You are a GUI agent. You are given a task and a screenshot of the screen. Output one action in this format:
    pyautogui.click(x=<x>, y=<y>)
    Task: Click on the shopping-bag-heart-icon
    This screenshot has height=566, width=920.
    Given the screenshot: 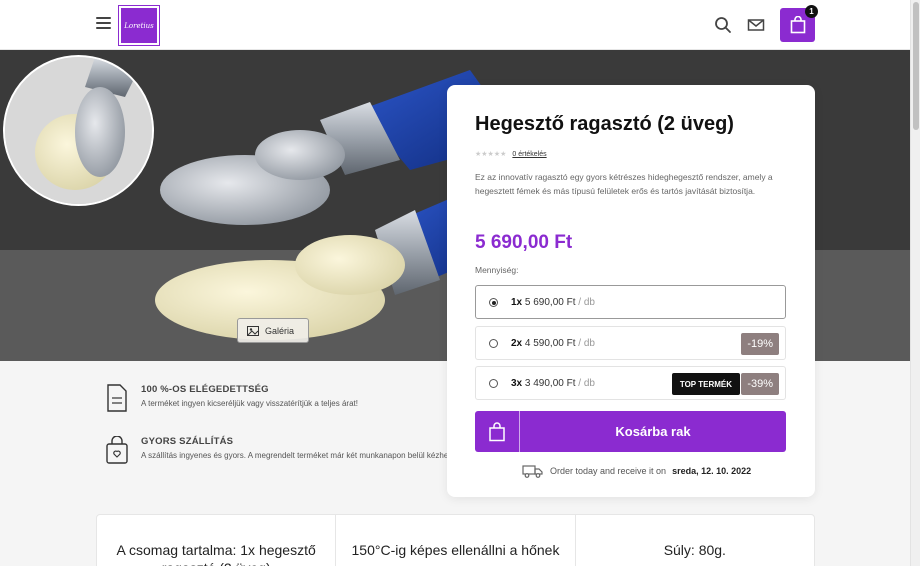 What is the action you would take?
    pyautogui.click(x=117, y=450)
    